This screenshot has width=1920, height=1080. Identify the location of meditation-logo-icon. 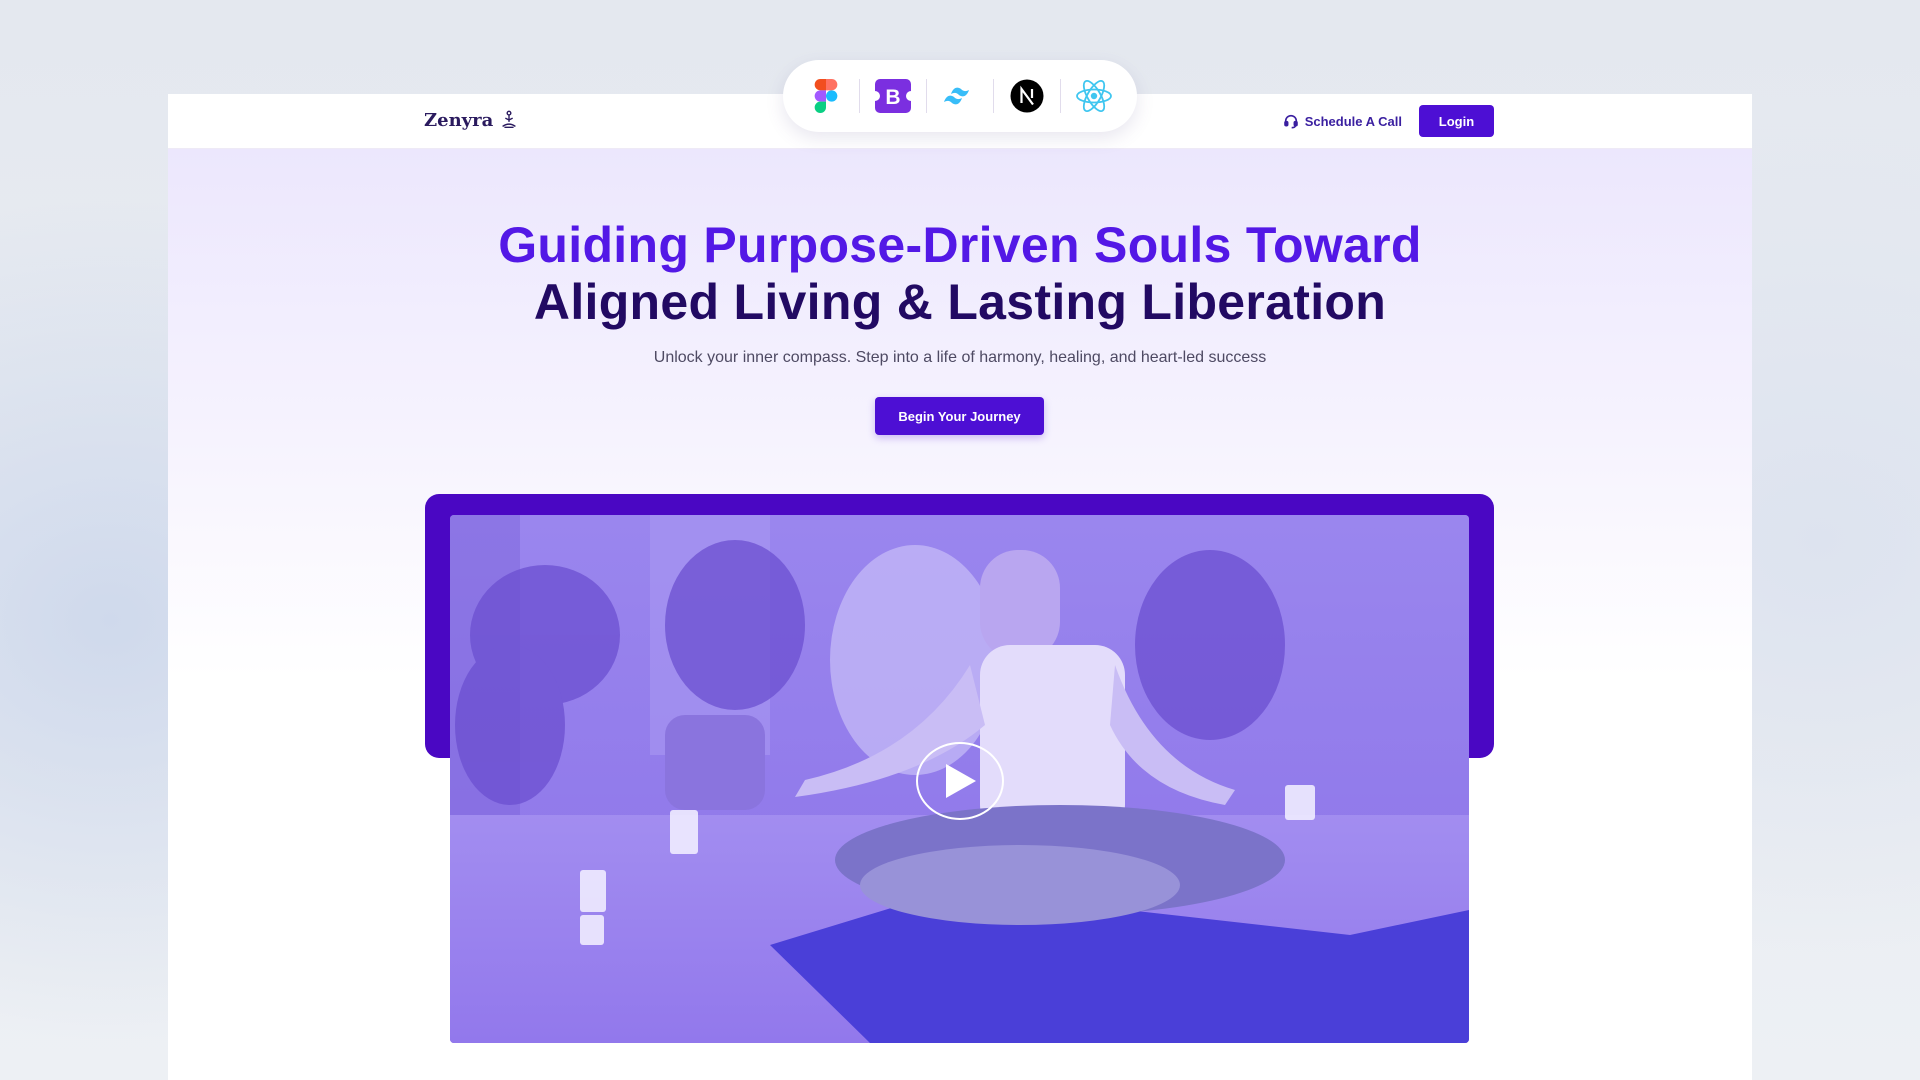
(509, 119).